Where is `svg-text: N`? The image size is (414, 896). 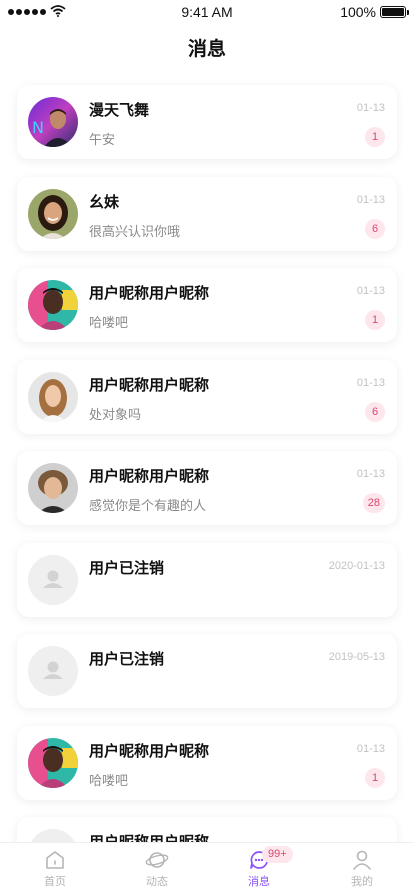 svg-text: N is located at coordinates (38, 127).